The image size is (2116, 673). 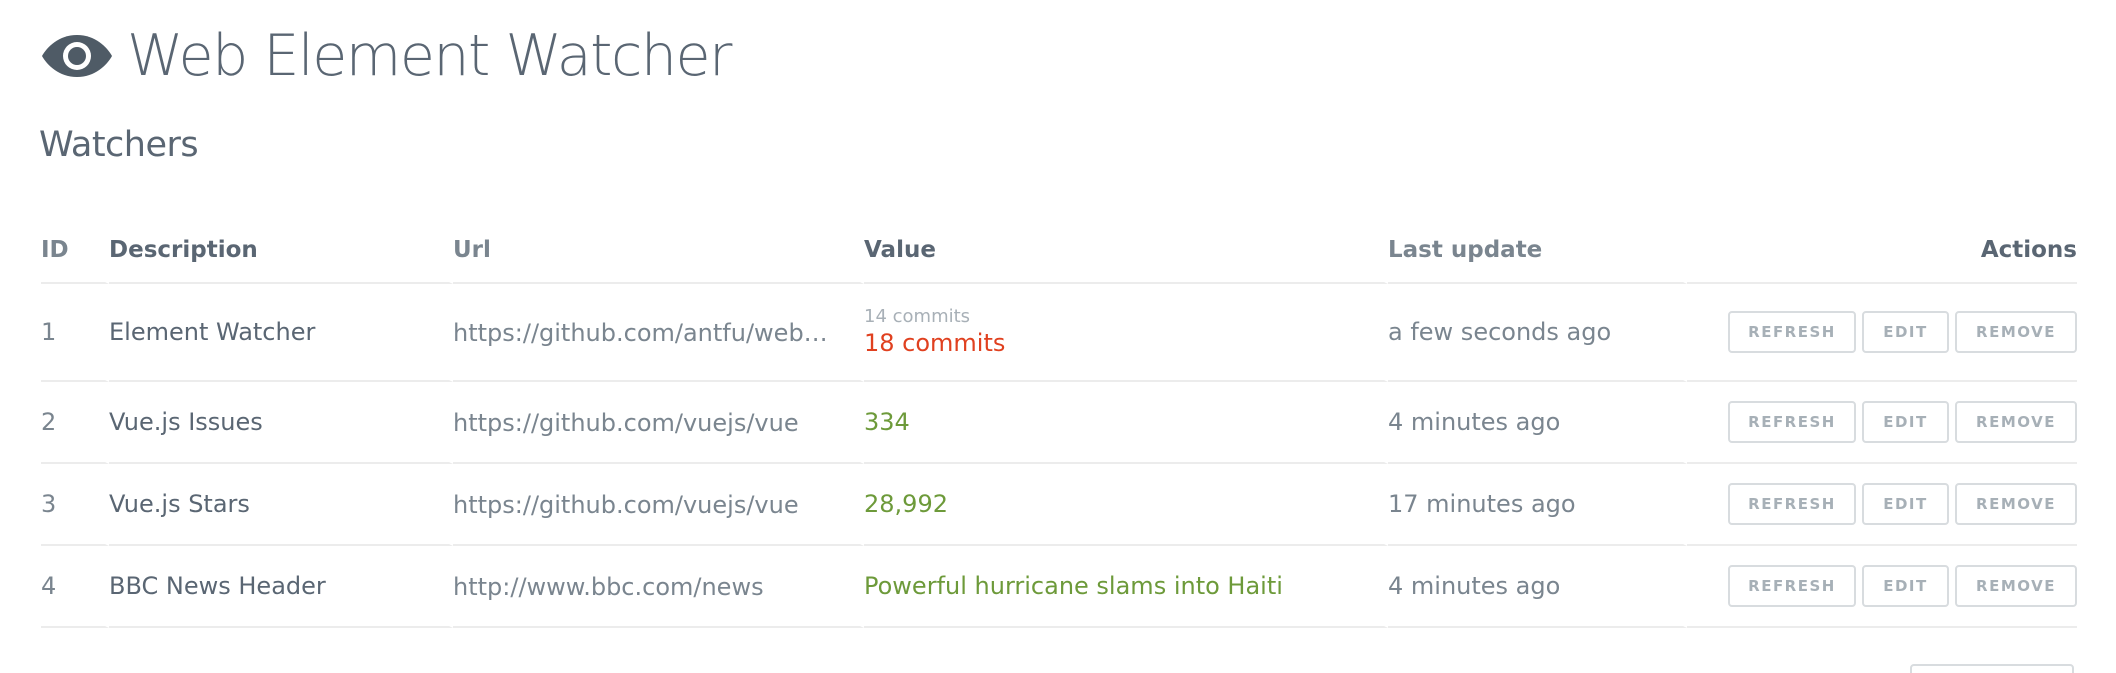 I want to click on eye-icon, so click(x=77, y=56).